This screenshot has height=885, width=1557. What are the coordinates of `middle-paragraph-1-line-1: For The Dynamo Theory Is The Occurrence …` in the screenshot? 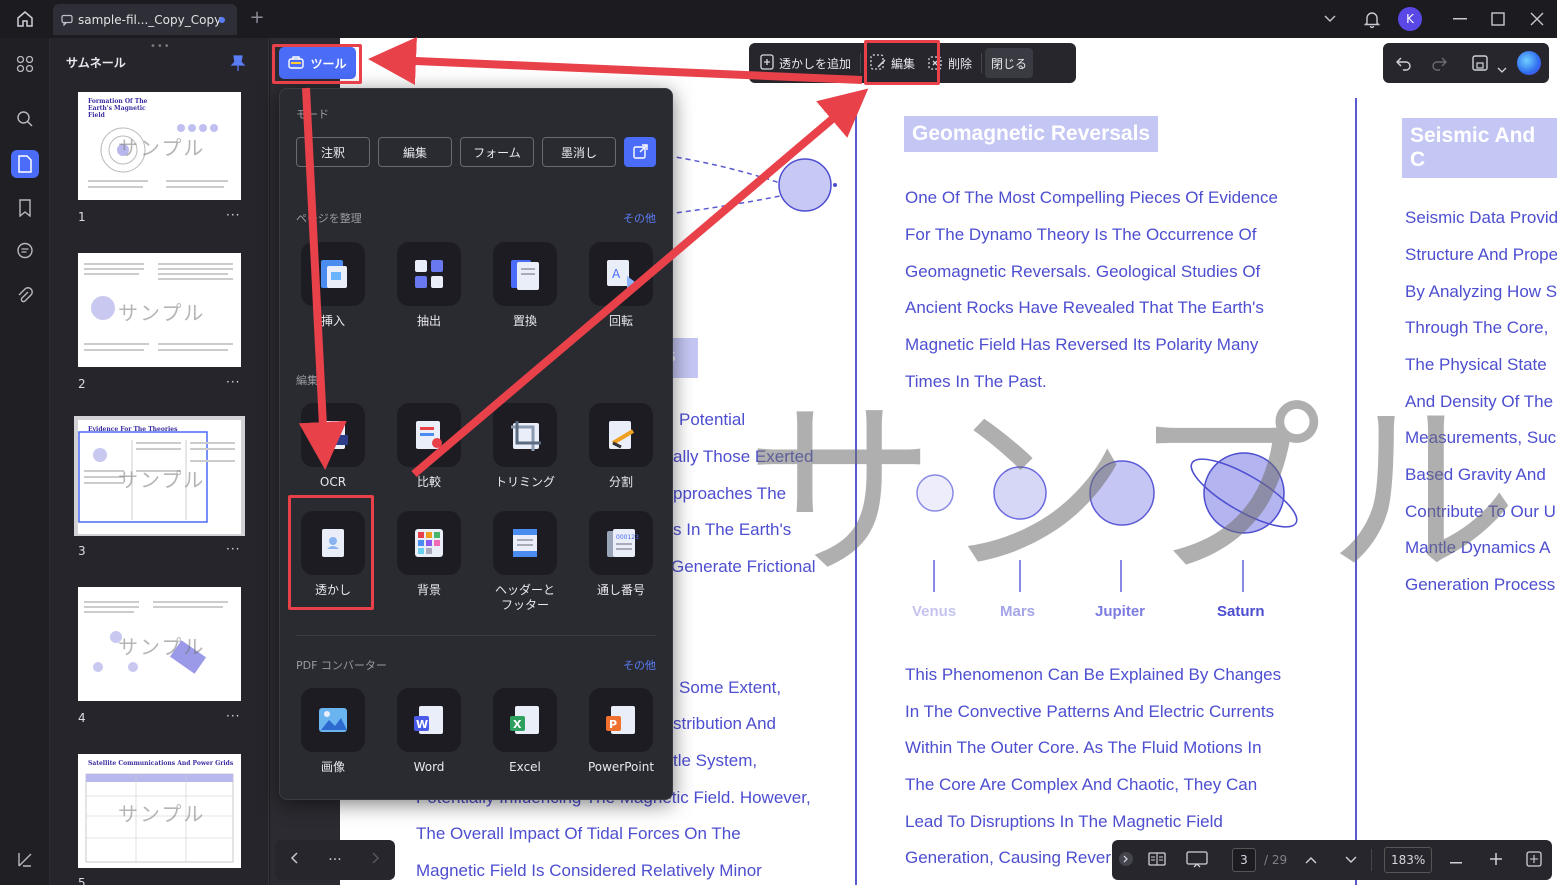 It's located at (1081, 234).